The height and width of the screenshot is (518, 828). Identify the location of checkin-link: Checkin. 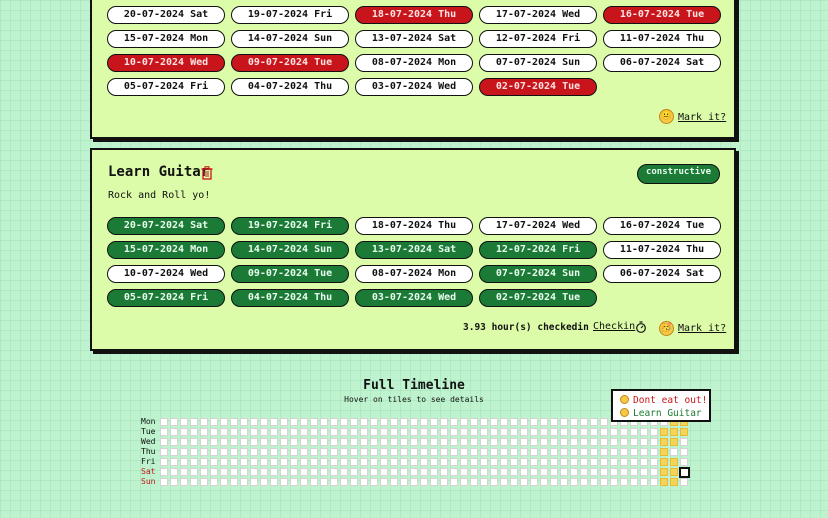
(614, 326).